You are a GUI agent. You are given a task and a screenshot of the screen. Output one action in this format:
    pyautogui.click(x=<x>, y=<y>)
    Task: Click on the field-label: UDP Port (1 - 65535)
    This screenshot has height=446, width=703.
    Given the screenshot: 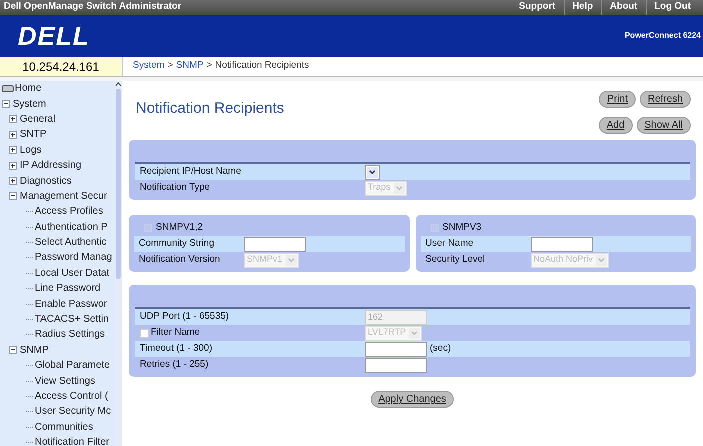 What is the action you would take?
    pyautogui.click(x=185, y=317)
    